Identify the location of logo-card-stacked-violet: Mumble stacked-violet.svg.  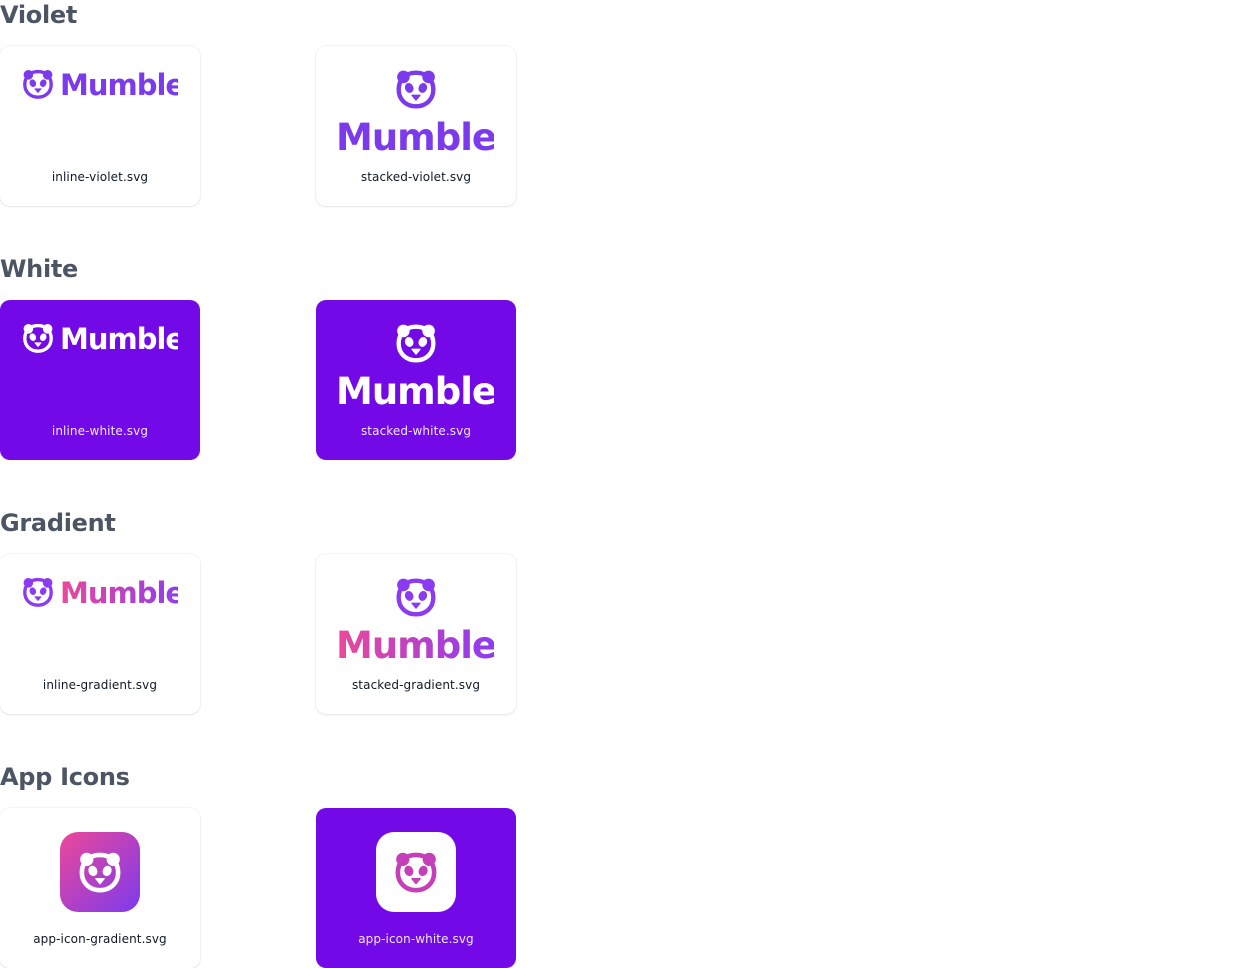
(416, 126).